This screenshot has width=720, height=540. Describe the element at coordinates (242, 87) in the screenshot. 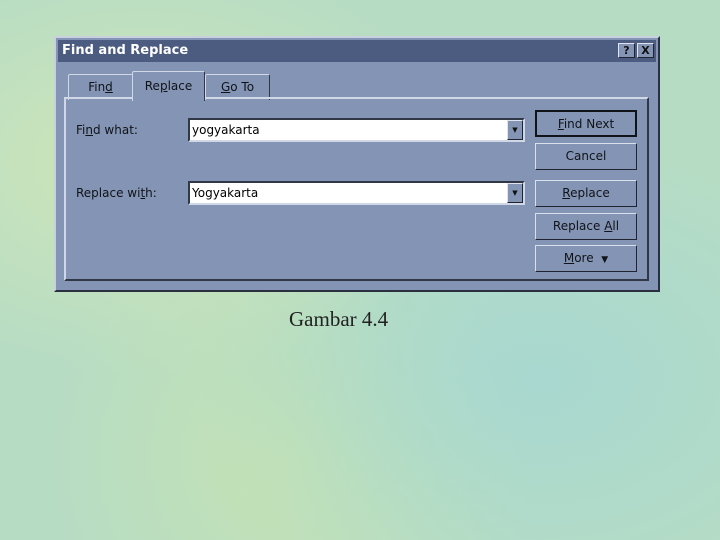

I see `tab-label: o To` at that location.